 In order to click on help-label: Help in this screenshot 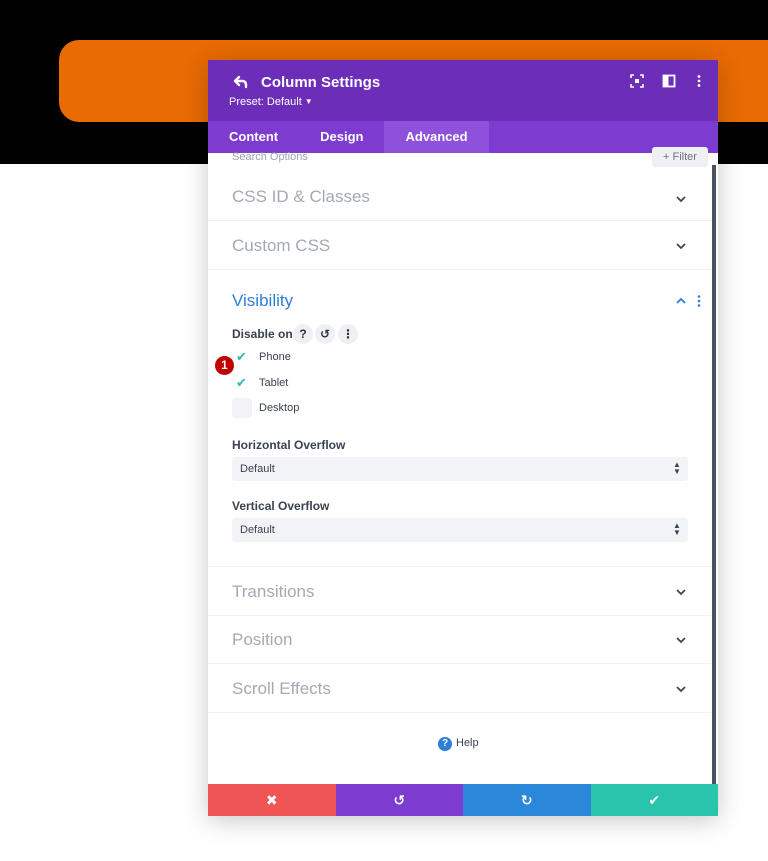, I will do `click(467, 743)`.